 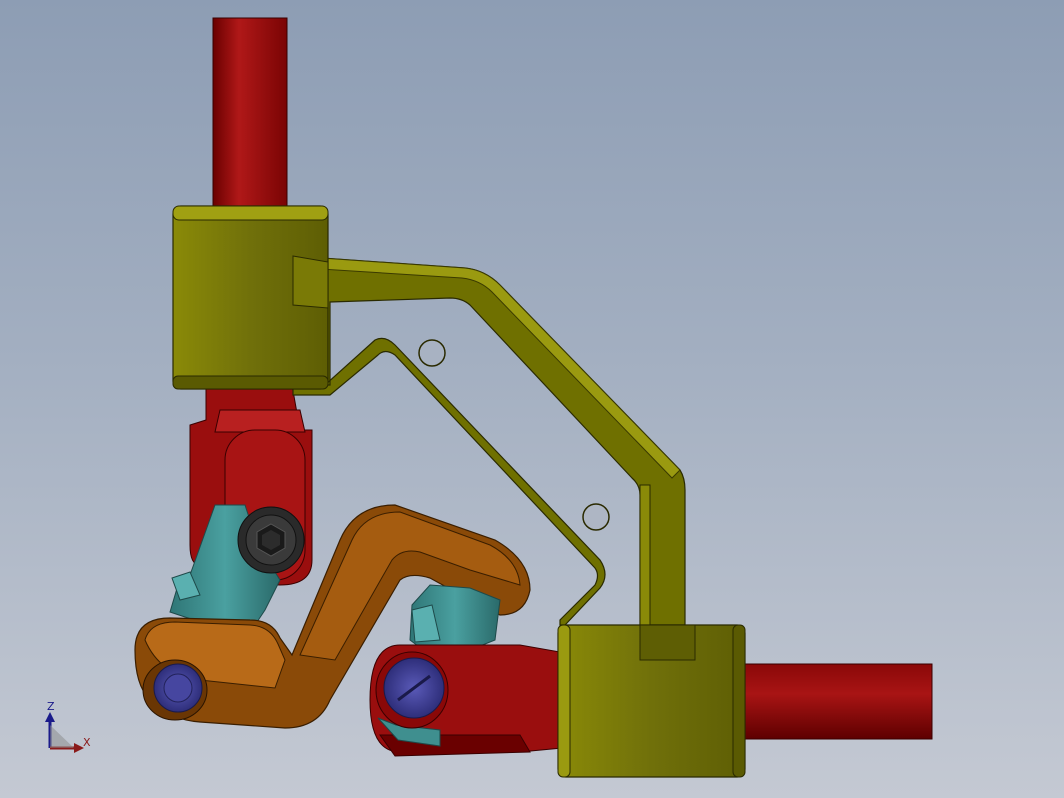 What do you see at coordinates (51, 706) in the screenshot?
I see `axis-z-label: Z` at bounding box center [51, 706].